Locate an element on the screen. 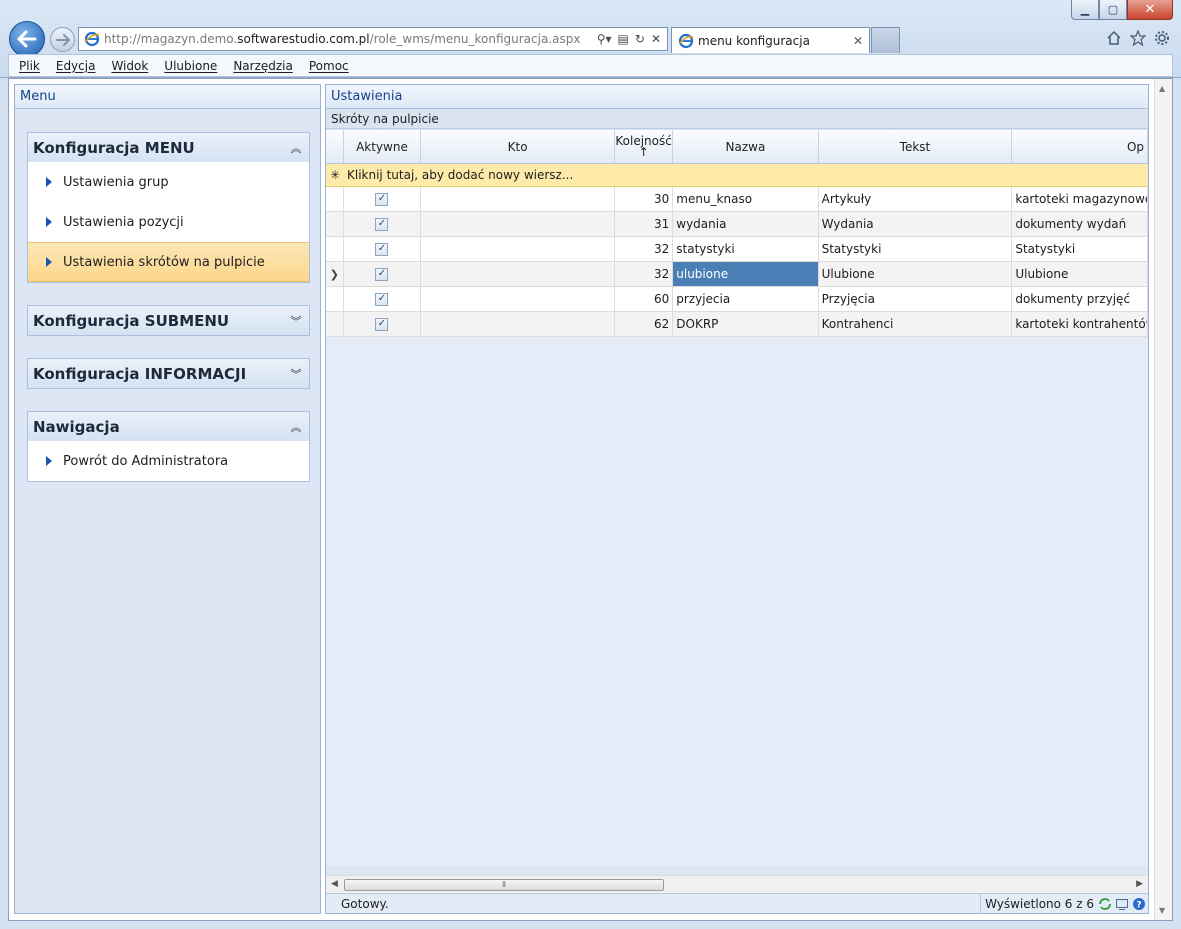 This screenshot has height=929, width=1181. nav-item-ustawienia-skrotow: Ustawienia skrótów na pulpicie is located at coordinates (168, 262).